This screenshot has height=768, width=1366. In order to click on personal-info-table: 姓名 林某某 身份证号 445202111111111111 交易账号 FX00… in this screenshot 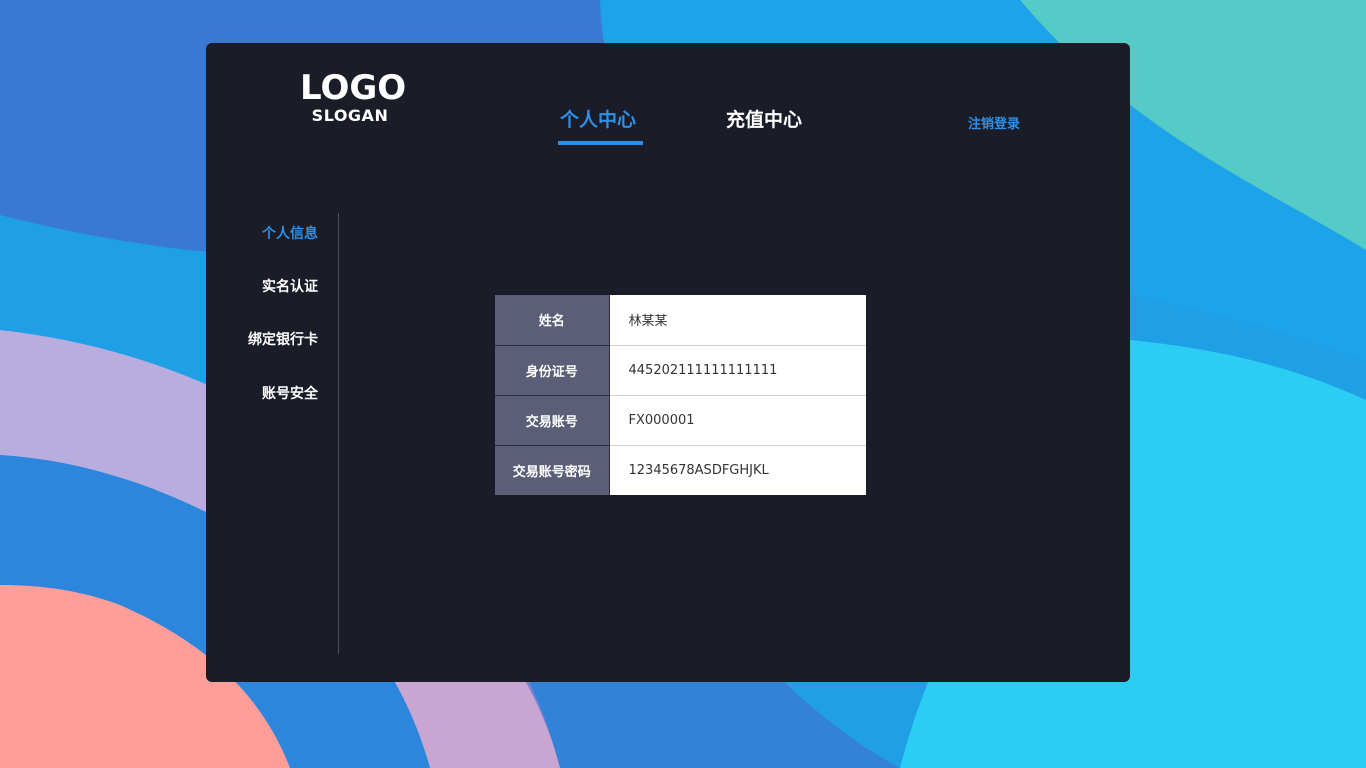, I will do `click(680, 395)`.